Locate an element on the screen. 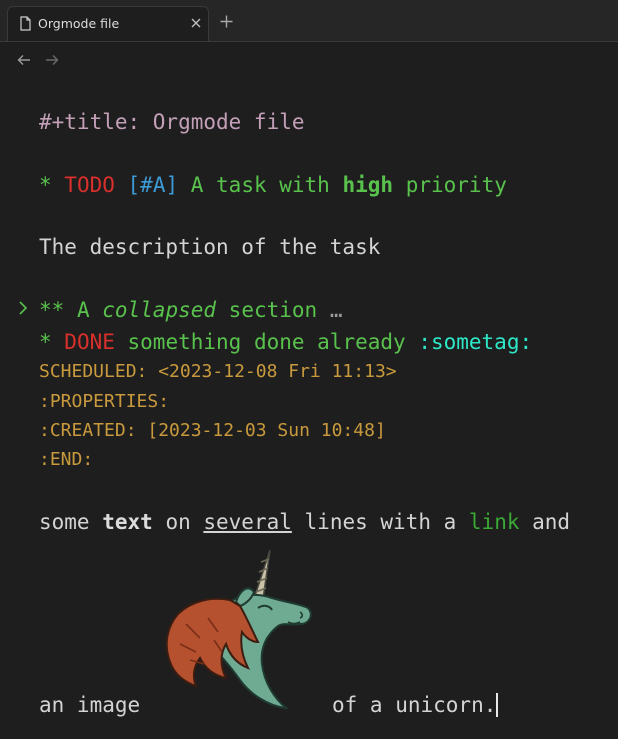 The image size is (618, 739). text: on is located at coordinates (178, 522).